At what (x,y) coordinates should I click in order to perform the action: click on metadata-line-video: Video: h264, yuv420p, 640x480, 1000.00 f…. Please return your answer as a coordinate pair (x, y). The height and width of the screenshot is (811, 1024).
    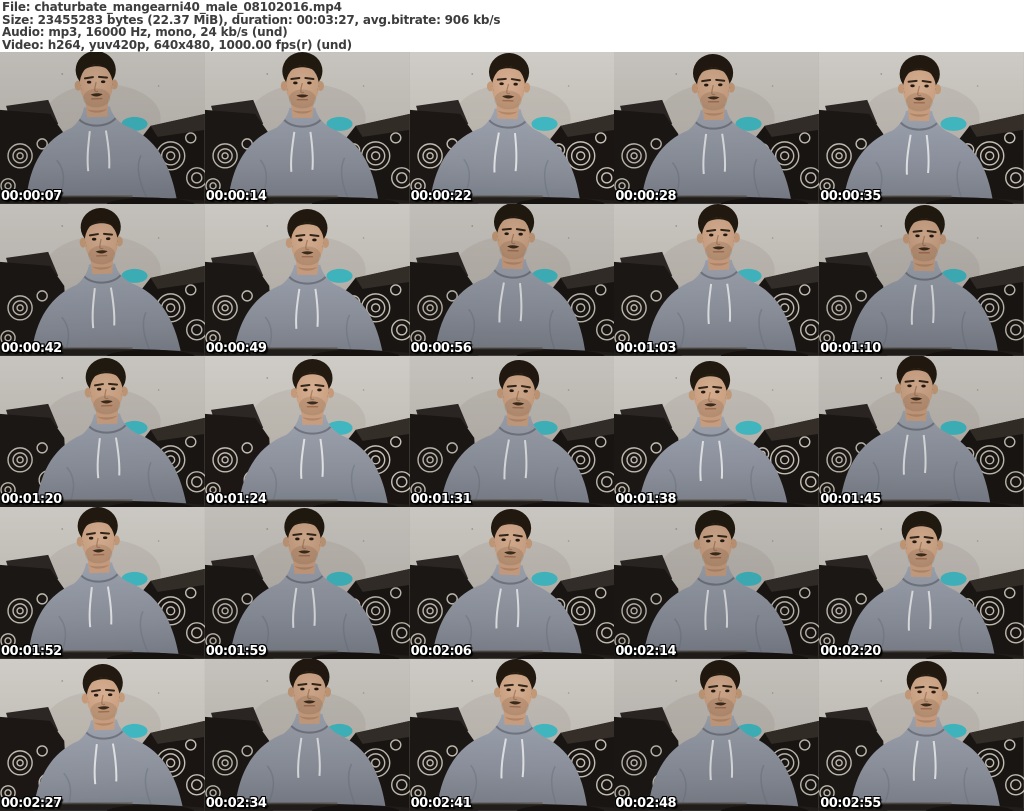
    Looking at the image, I should click on (177, 44).